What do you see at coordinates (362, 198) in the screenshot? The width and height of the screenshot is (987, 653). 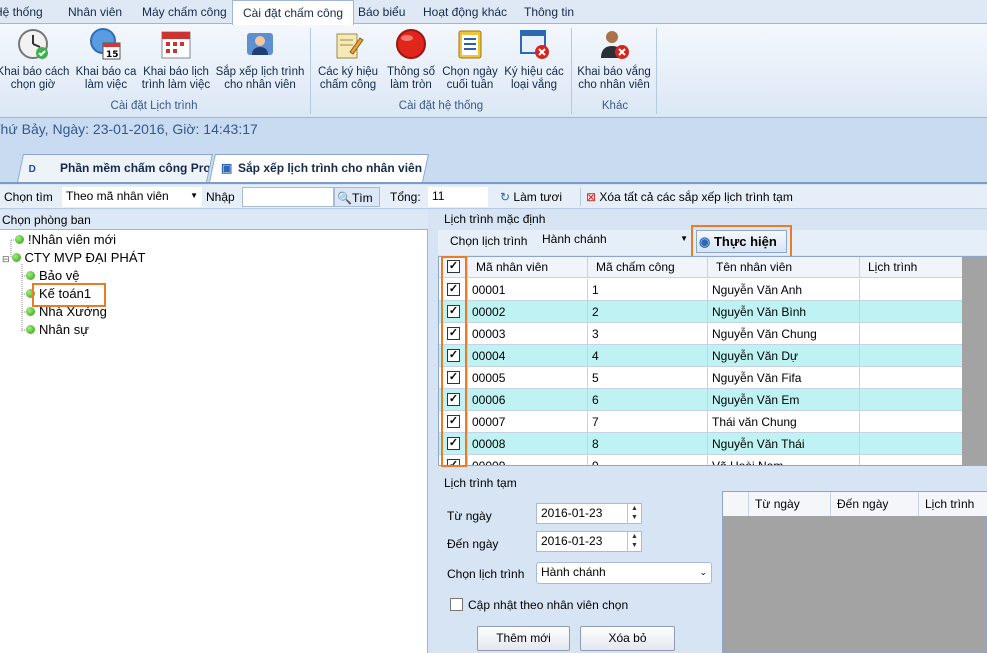 I see `find-label: Tìm` at bounding box center [362, 198].